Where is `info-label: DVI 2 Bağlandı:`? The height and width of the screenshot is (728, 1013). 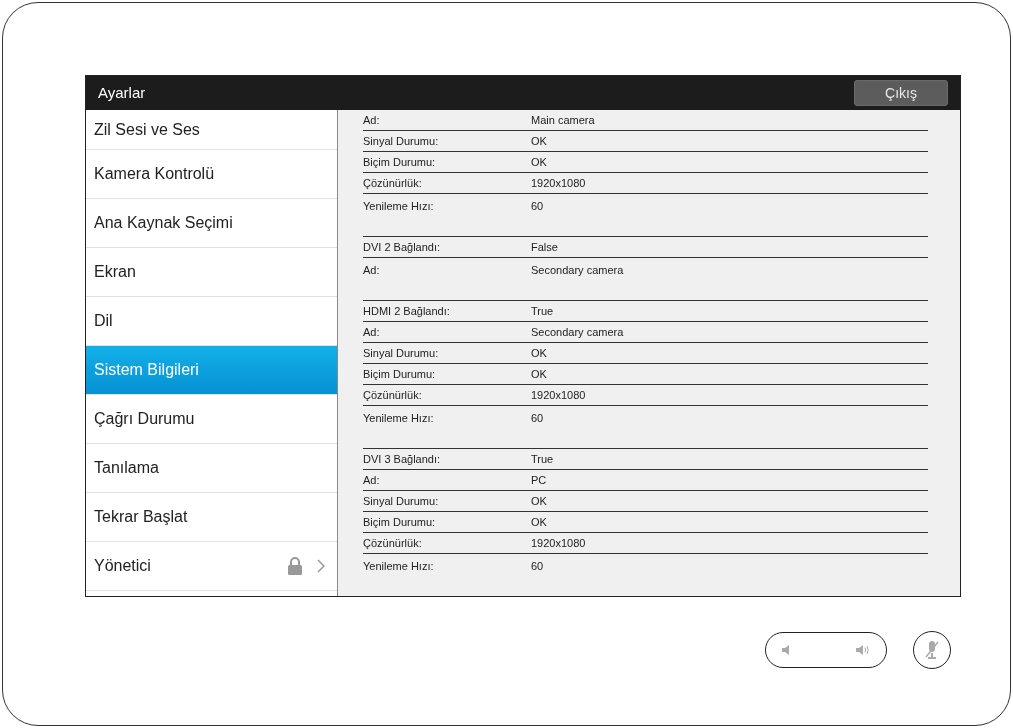 info-label: DVI 2 Bağlandı: is located at coordinates (402, 247).